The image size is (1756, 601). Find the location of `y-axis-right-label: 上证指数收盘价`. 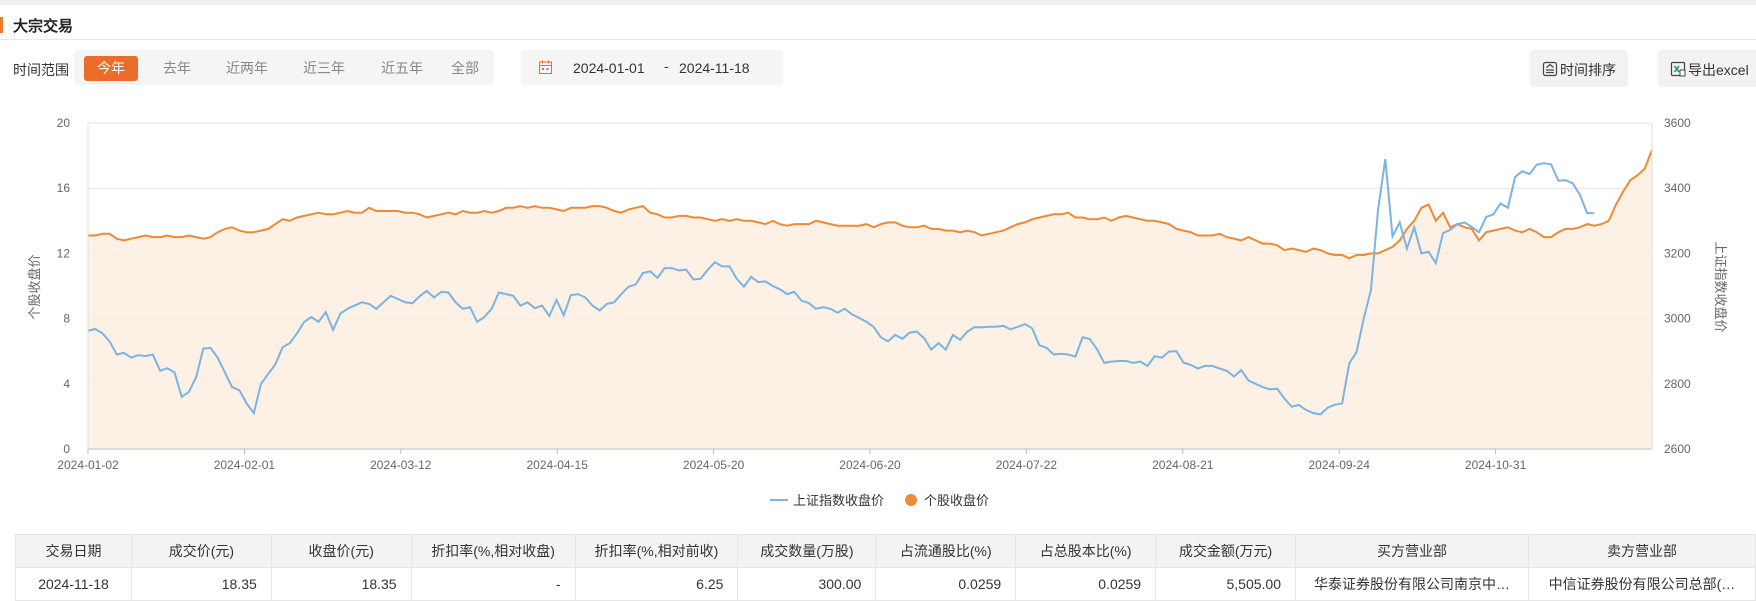

y-axis-right-label: 上证指数收盘价 is located at coordinates (1720, 286).